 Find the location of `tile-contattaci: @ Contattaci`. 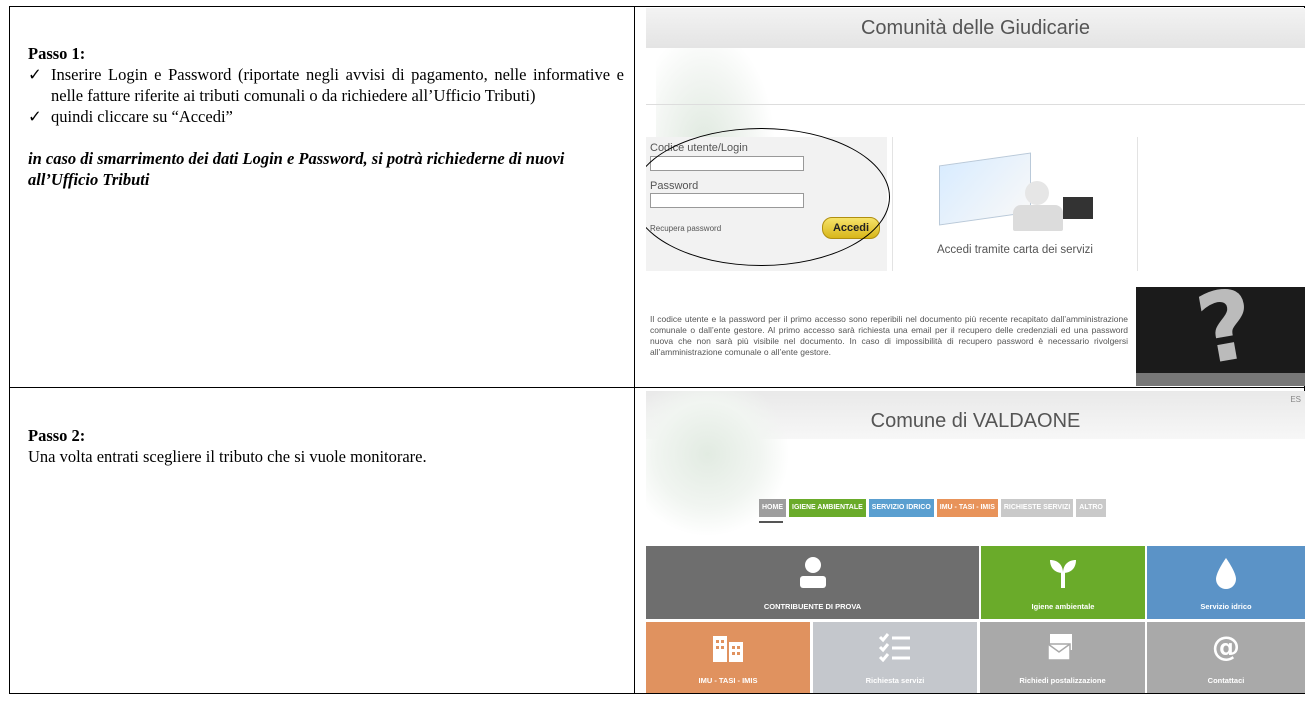

tile-contattaci: @ Contattaci is located at coordinates (1226, 657).